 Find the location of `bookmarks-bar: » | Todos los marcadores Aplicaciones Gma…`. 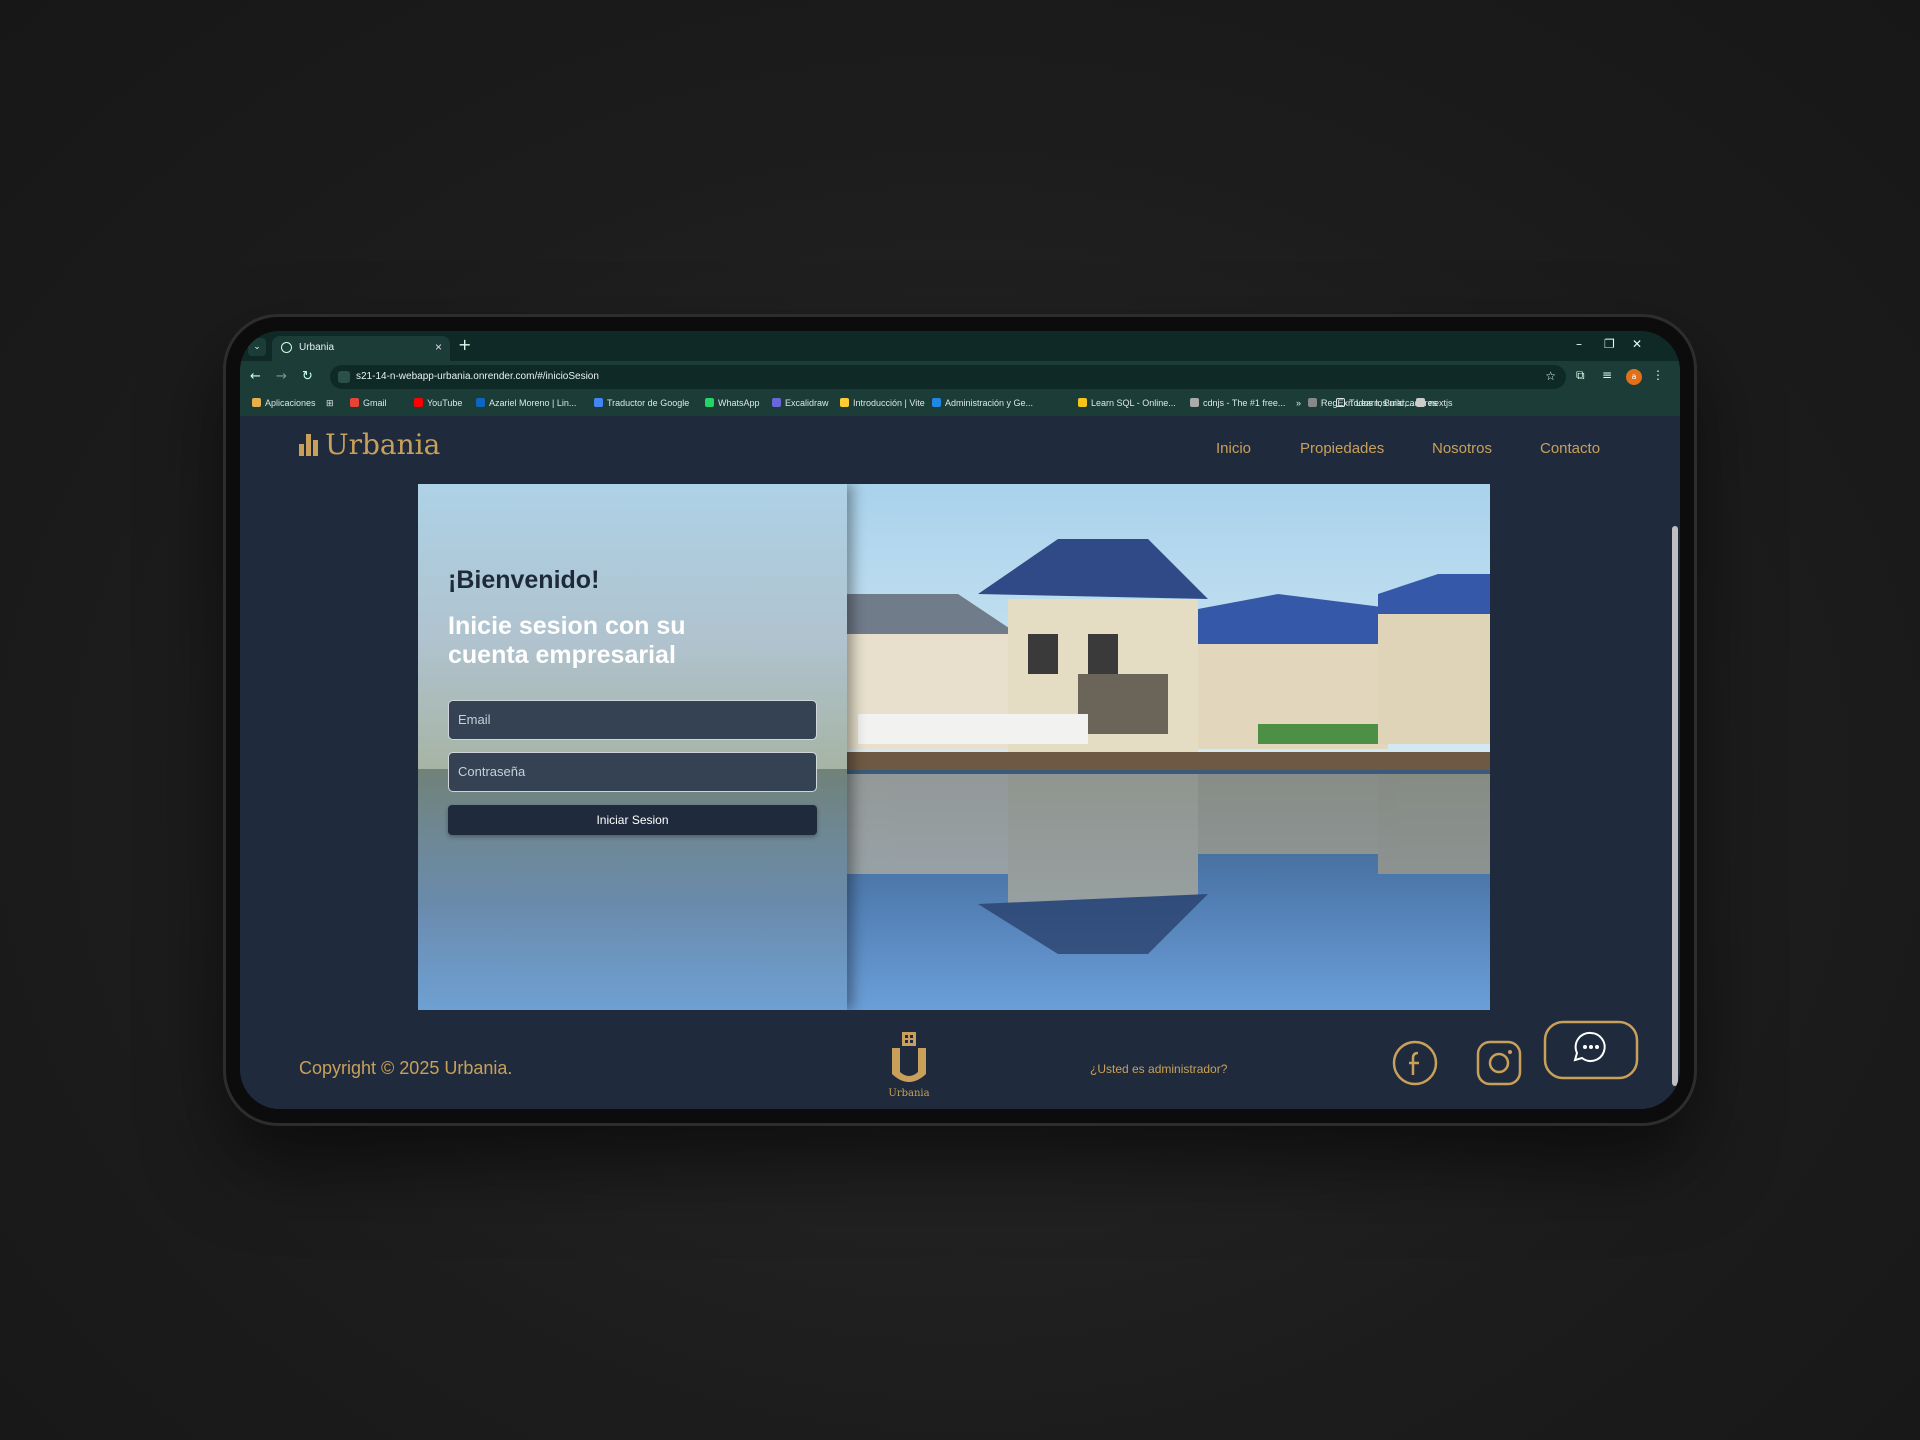

bookmarks-bar: » | Todos los marcadores Aplicaciones Gma… is located at coordinates (960, 404).